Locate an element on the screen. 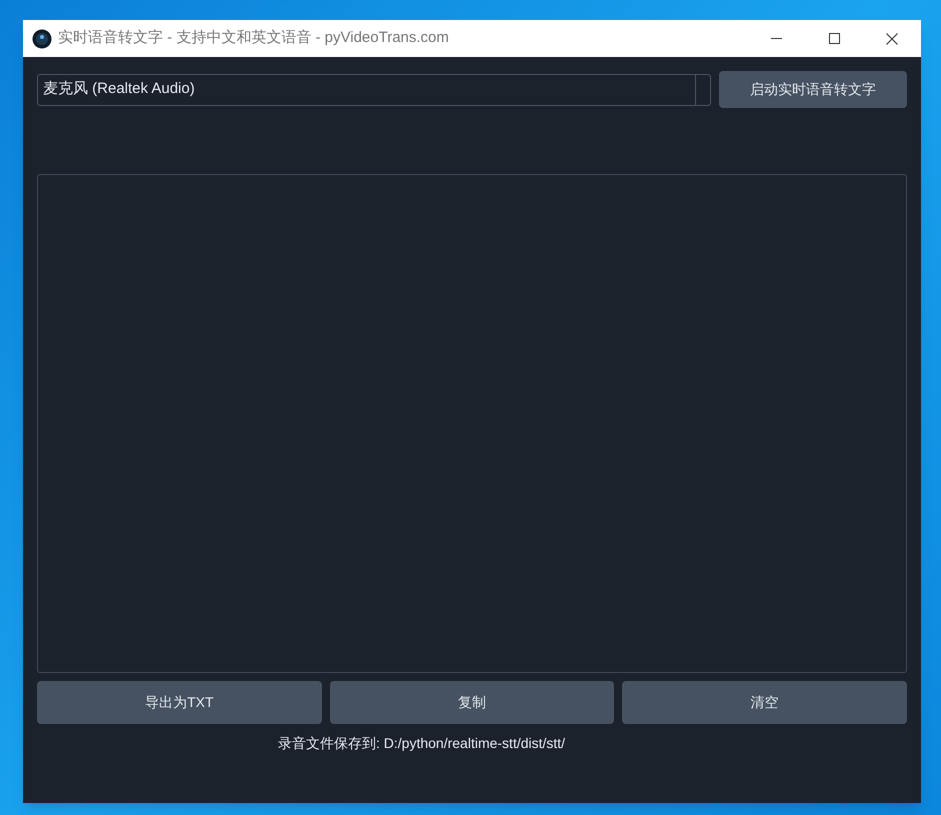  device-select: 麦克风 (Realtek Audio) is located at coordinates (374, 90).